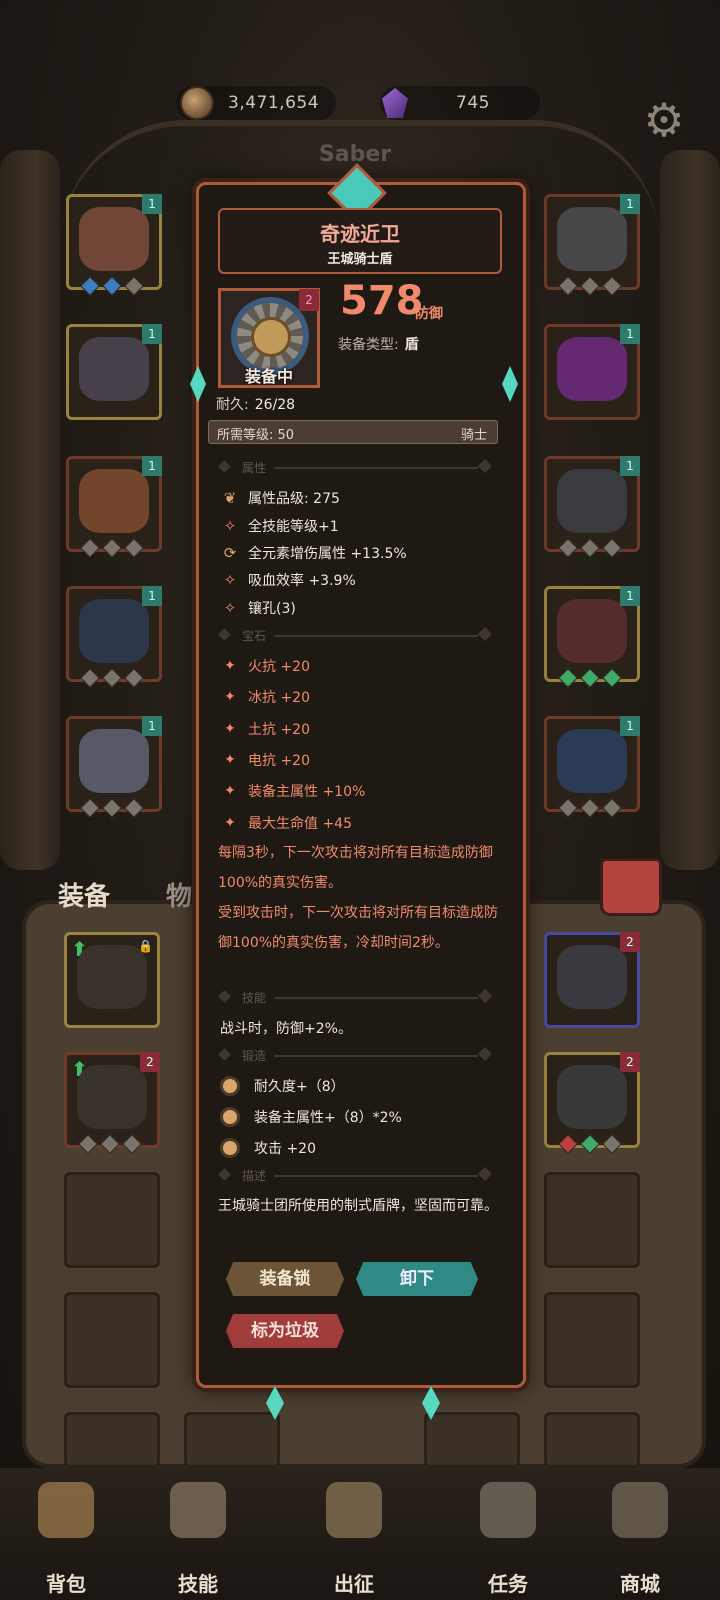  What do you see at coordinates (508, 1584) in the screenshot?
I see `nav-label: 任务` at bounding box center [508, 1584].